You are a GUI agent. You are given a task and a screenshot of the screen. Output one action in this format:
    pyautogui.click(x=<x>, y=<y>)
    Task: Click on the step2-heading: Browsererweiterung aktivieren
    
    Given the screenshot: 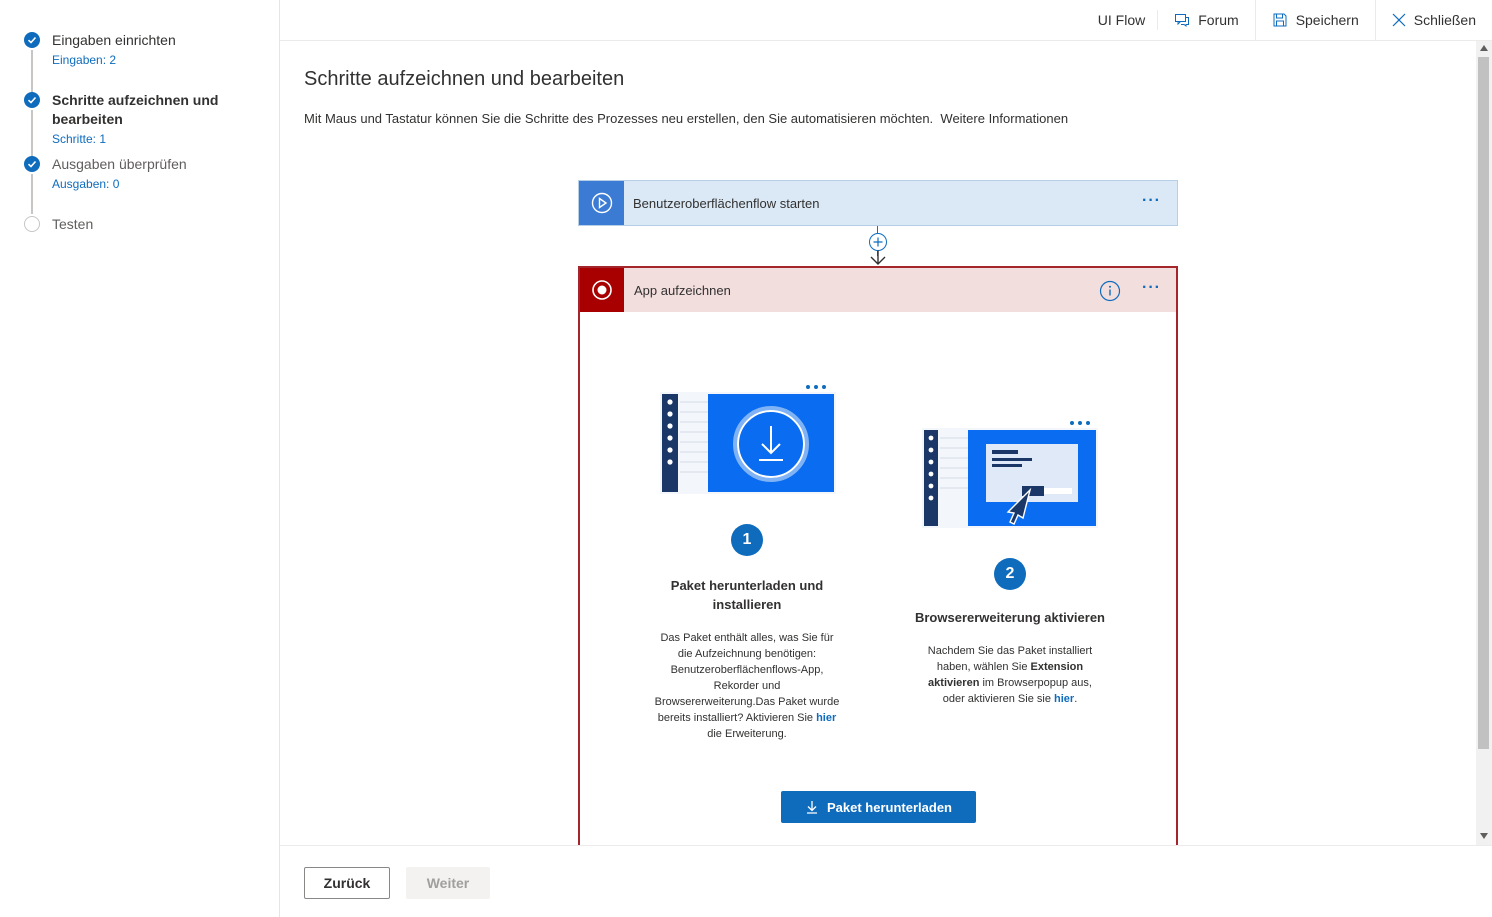 What is the action you would take?
    pyautogui.click(x=1010, y=617)
    